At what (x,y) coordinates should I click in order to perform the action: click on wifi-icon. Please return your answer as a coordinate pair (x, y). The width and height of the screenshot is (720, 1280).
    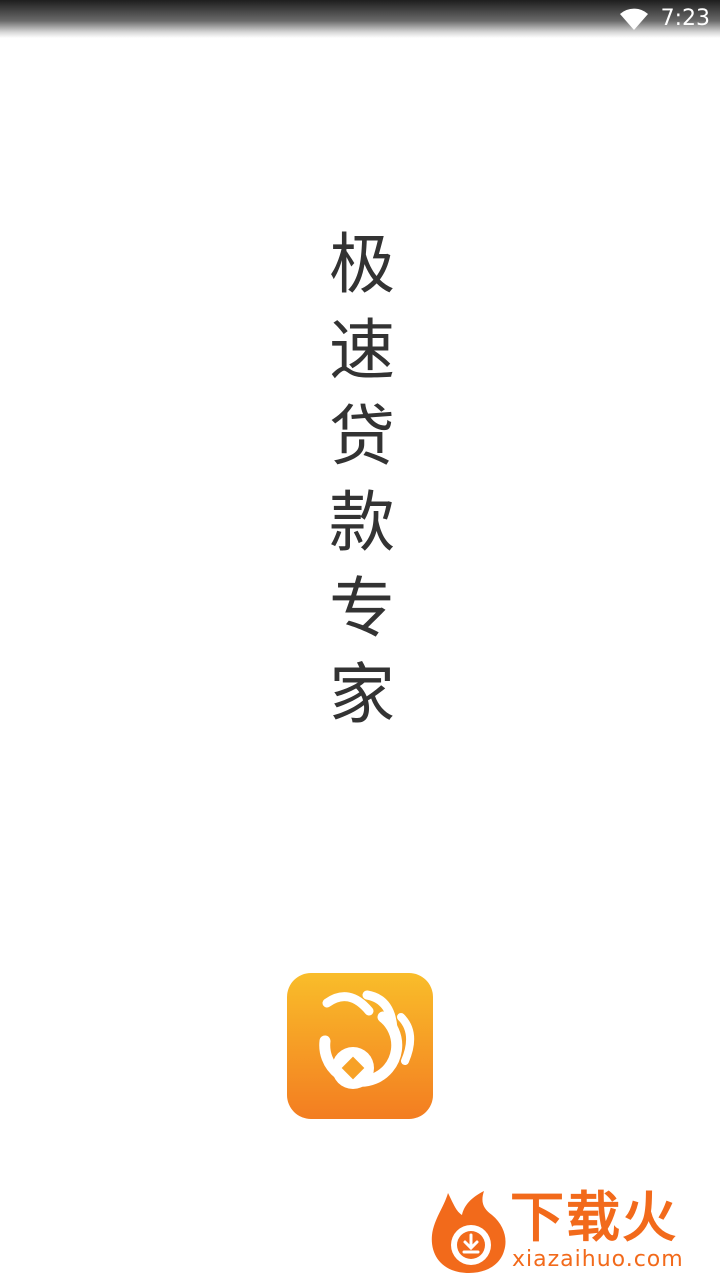
    Looking at the image, I should click on (634, 19).